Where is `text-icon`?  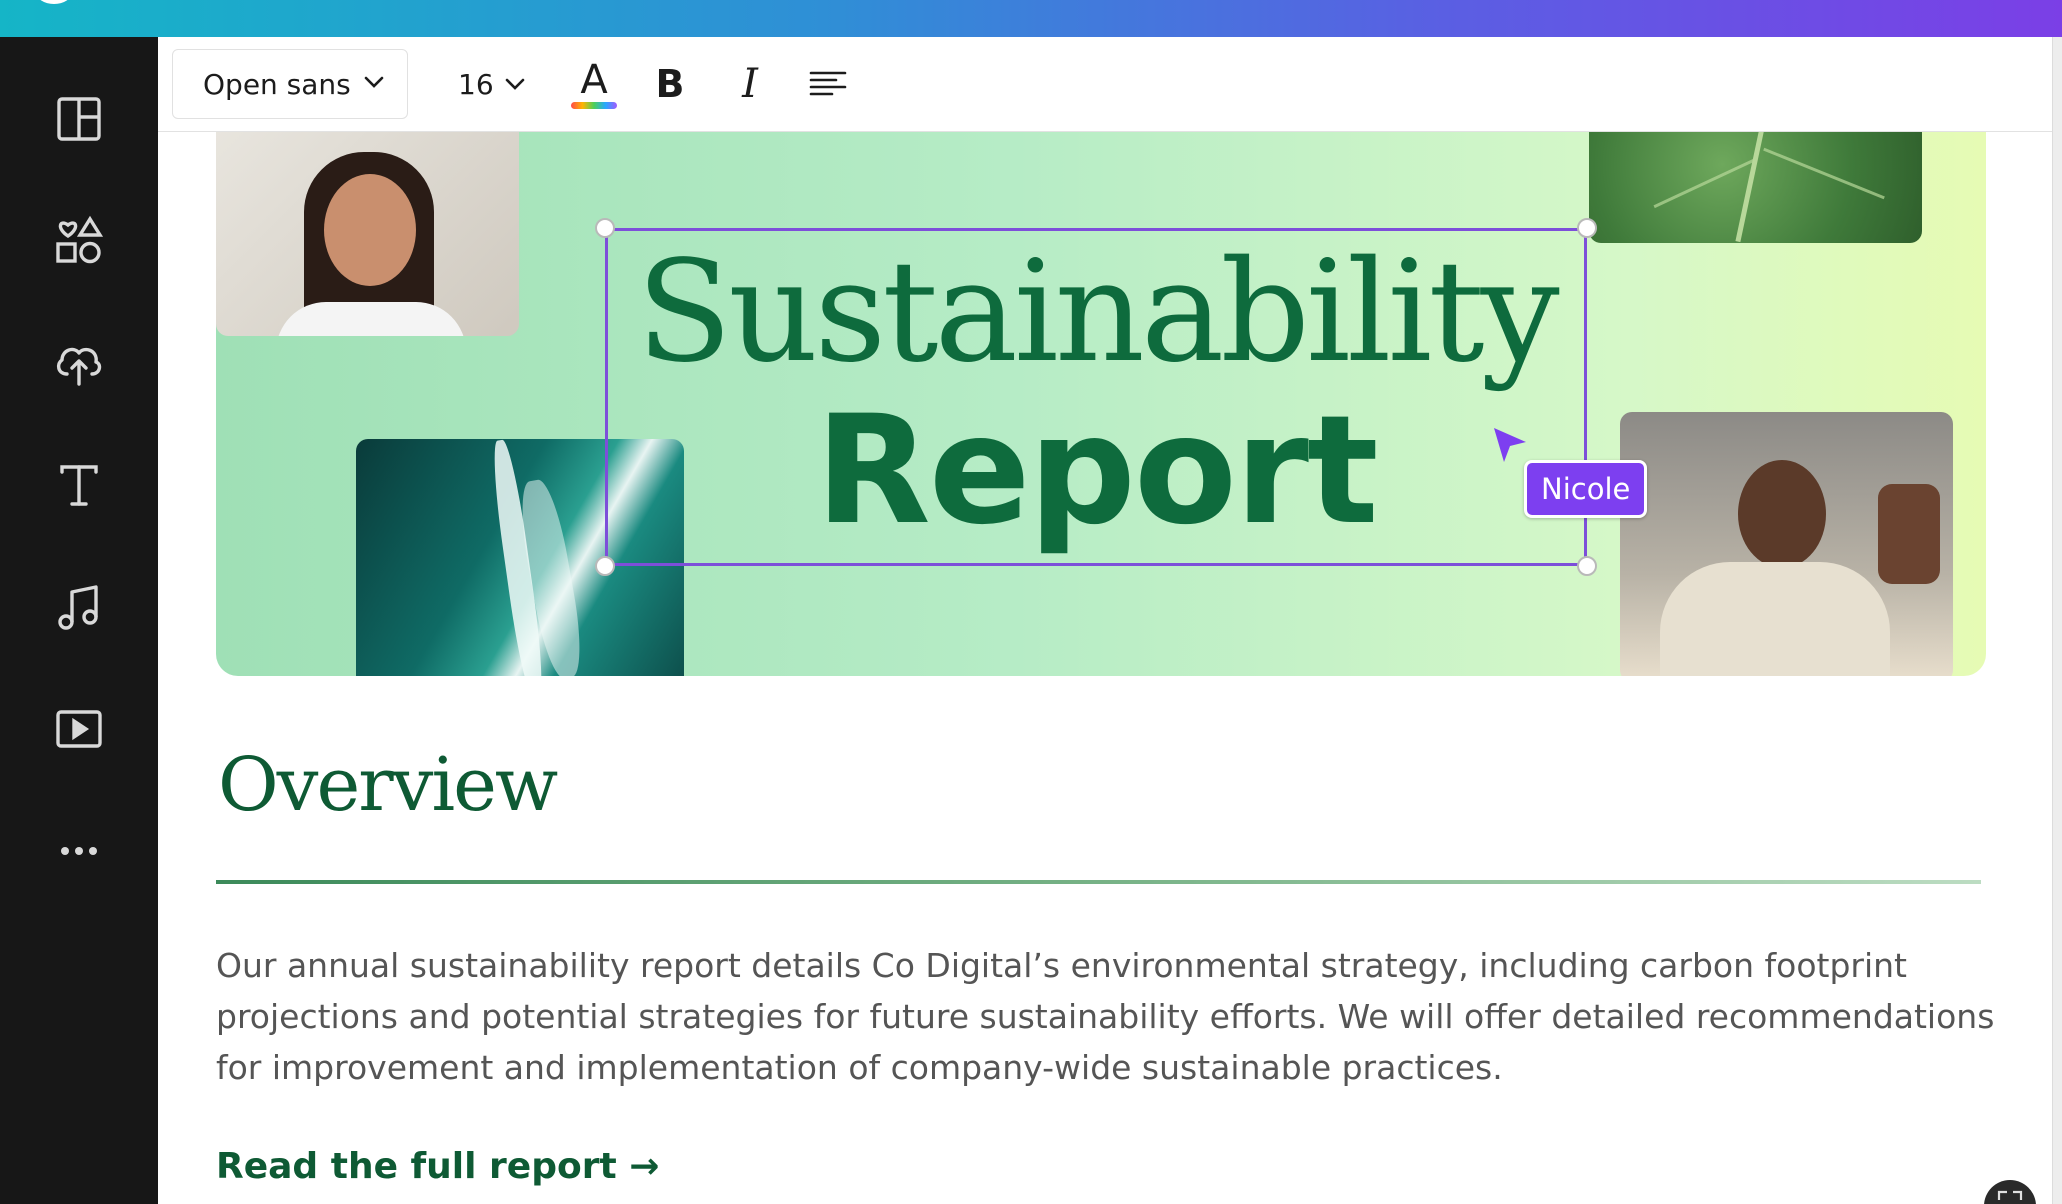
text-icon is located at coordinates (79, 485).